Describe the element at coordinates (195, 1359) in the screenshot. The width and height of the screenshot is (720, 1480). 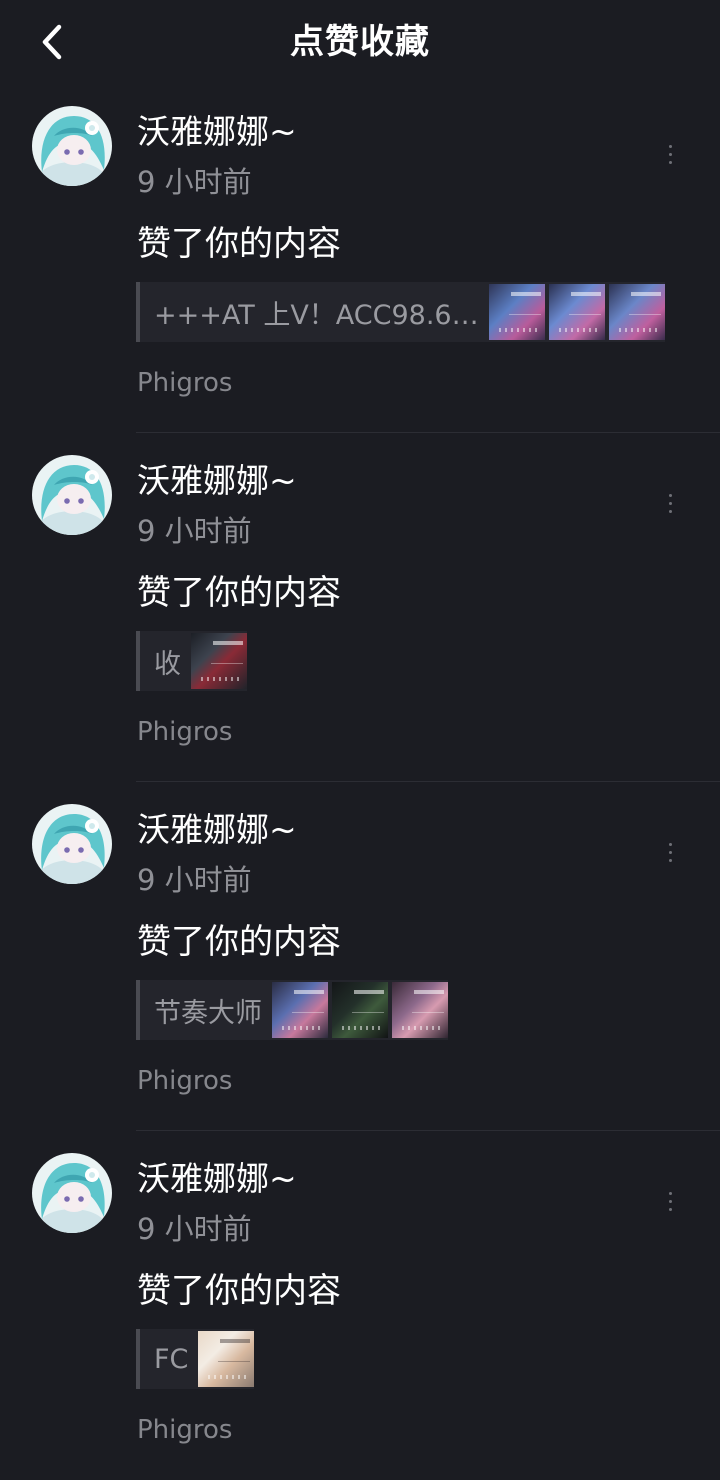
I see `referenced-post: FC` at that location.